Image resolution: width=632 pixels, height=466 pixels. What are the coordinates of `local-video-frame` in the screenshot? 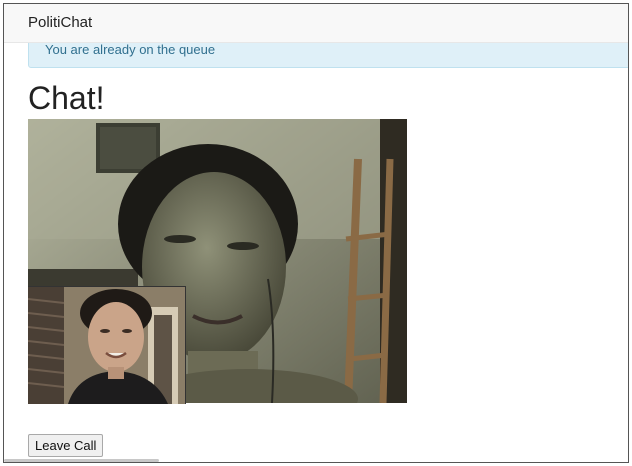 It's located at (106, 345).